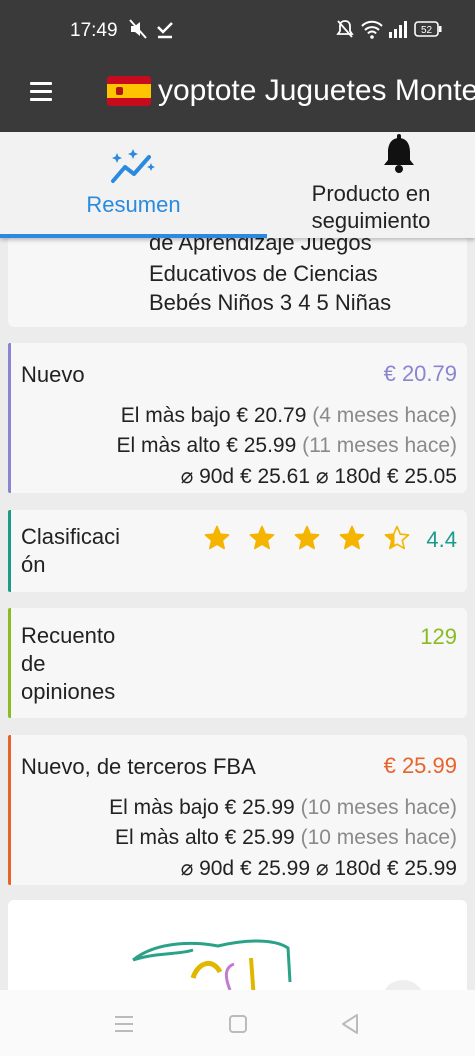 The height and width of the screenshot is (1056, 475). Describe the element at coordinates (133, 185) in the screenshot. I see `tab-resumen: Resumen` at that location.